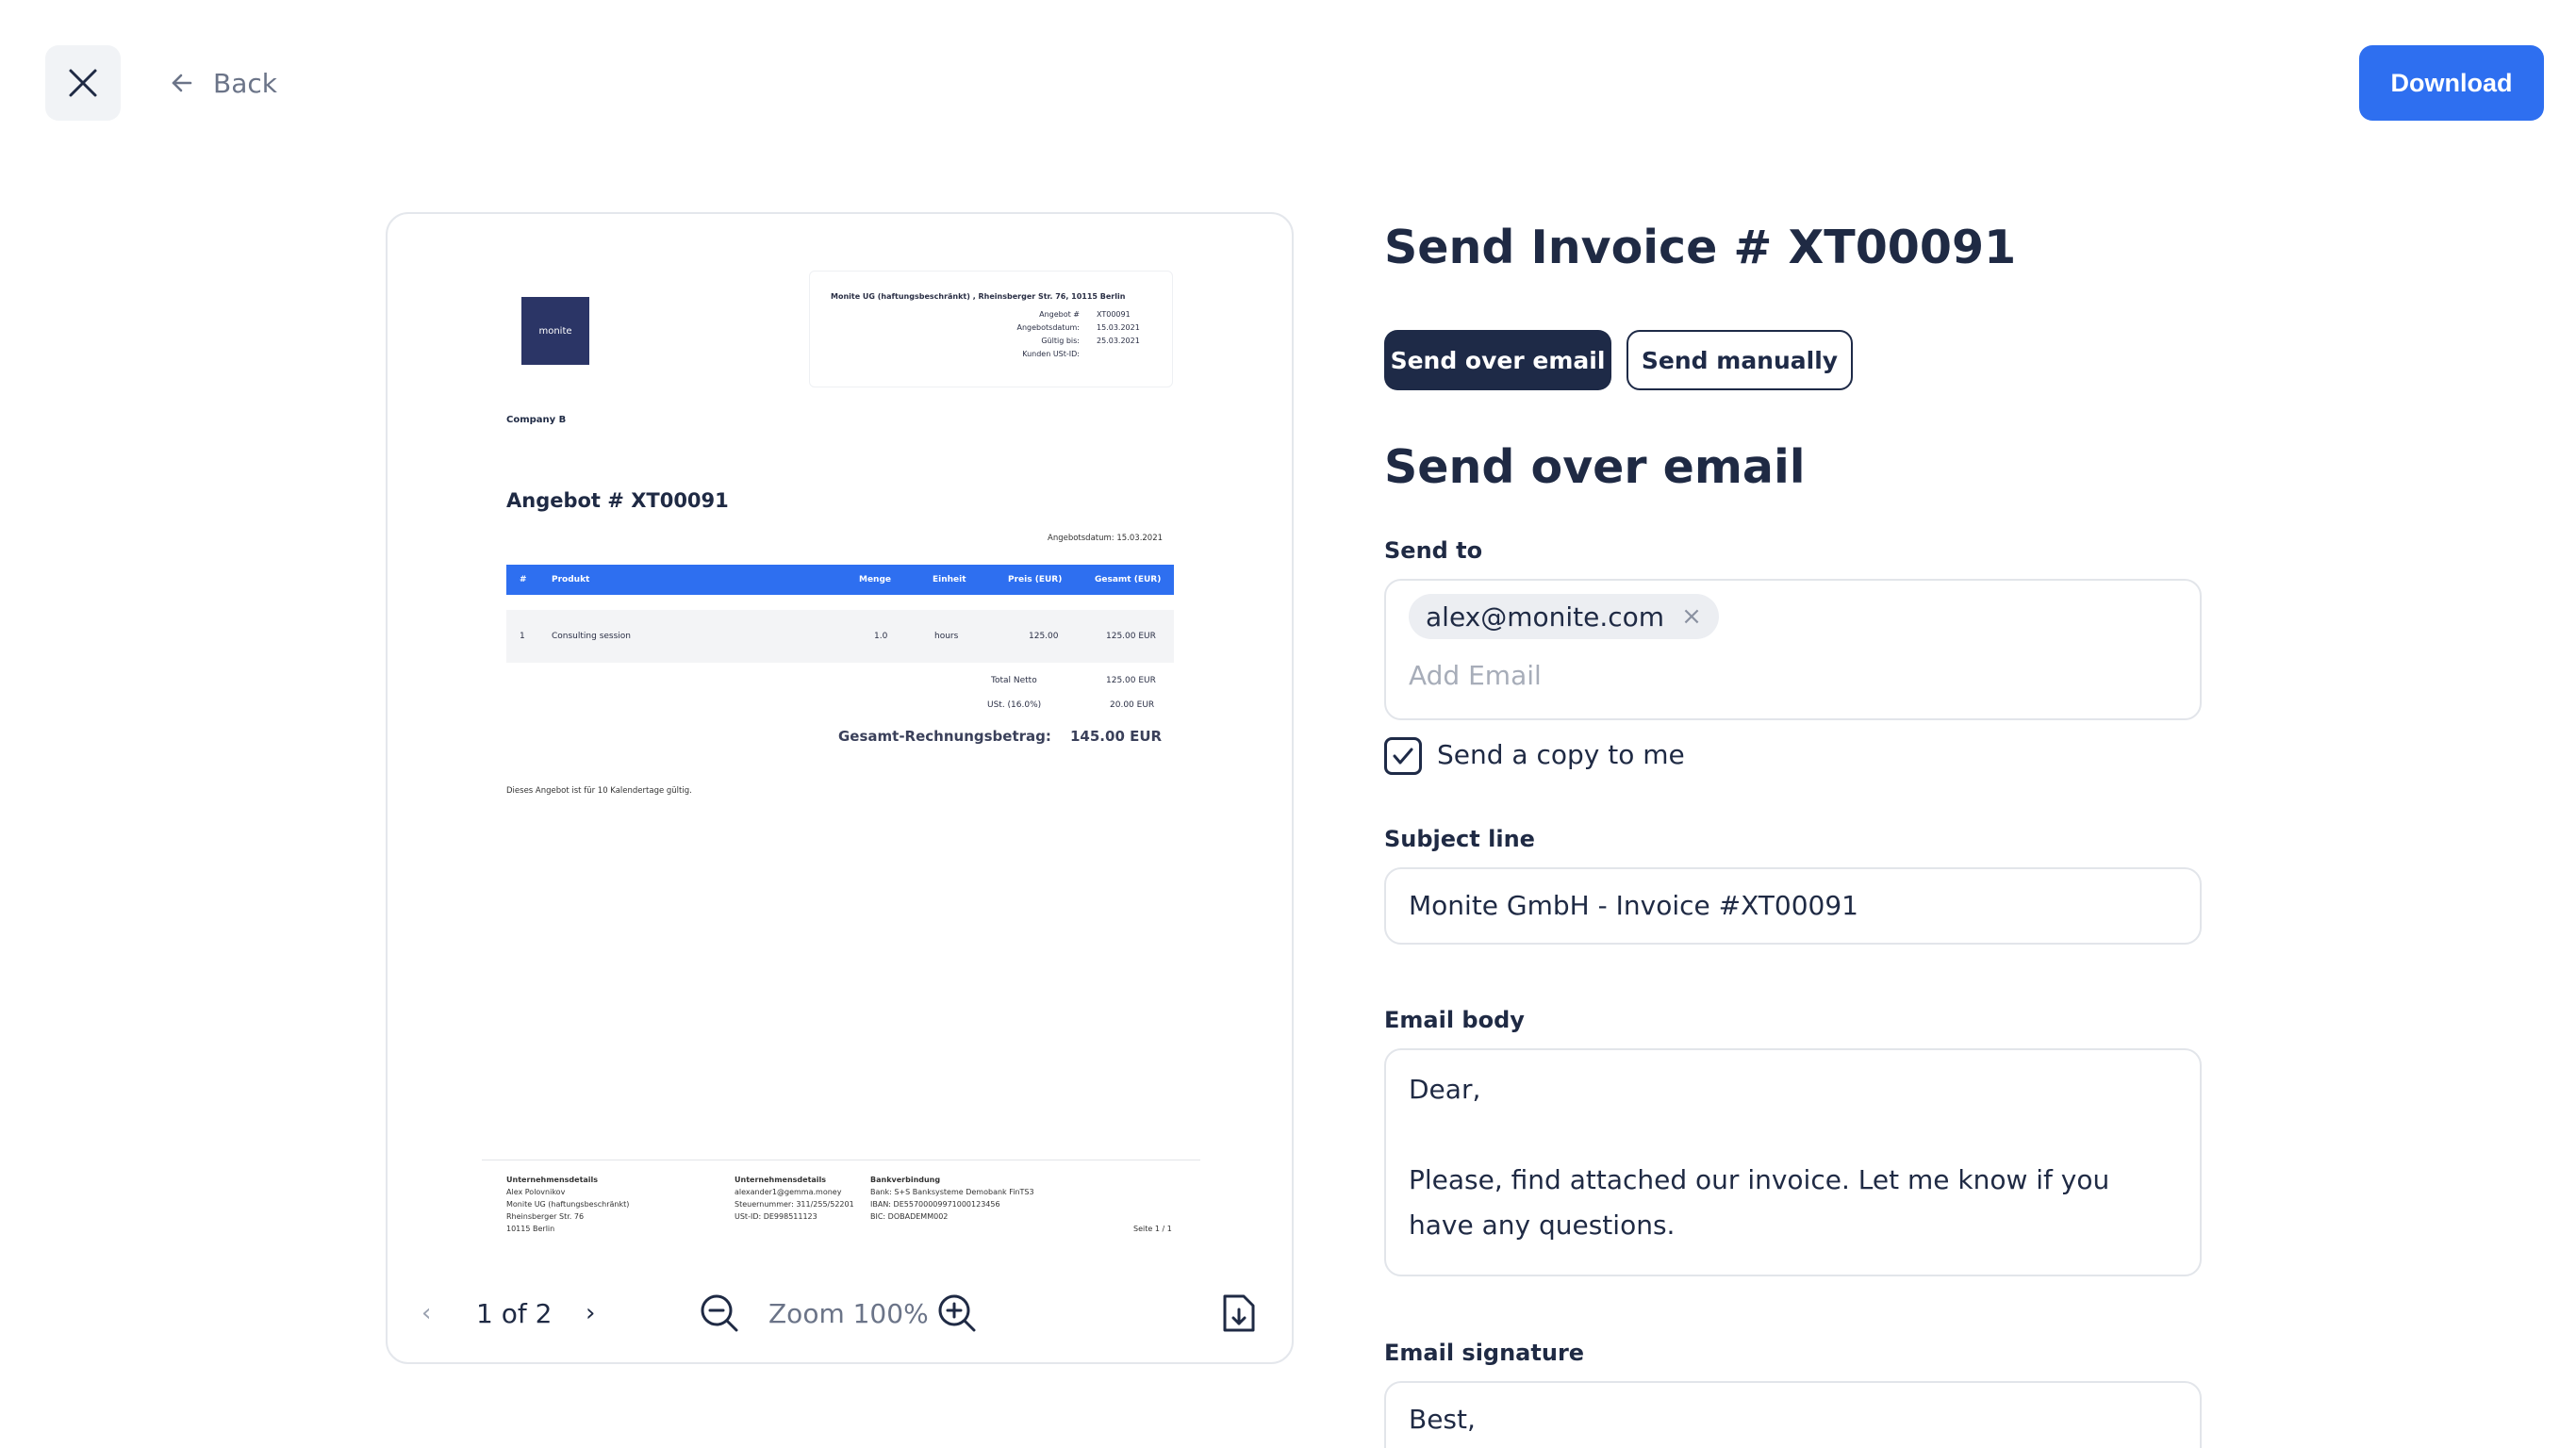 Image resolution: width=2576 pixels, height=1448 pixels. What do you see at coordinates (1633, 905) in the screenshot?
I see `subject-value: Monite GmbH - Invoice #XT00091` at bounding box center [1633, 905].